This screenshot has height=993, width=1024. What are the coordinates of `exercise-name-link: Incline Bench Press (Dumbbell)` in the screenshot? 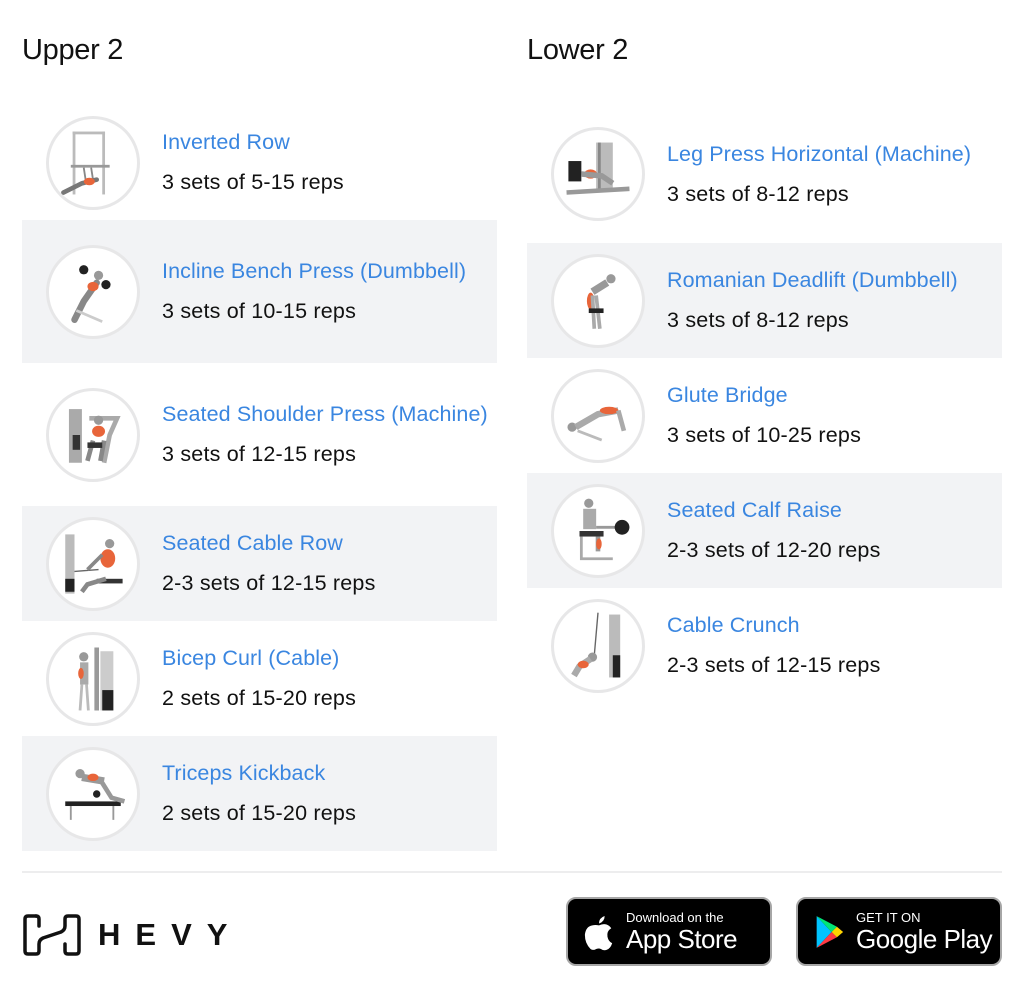 It's located at (314, 271).